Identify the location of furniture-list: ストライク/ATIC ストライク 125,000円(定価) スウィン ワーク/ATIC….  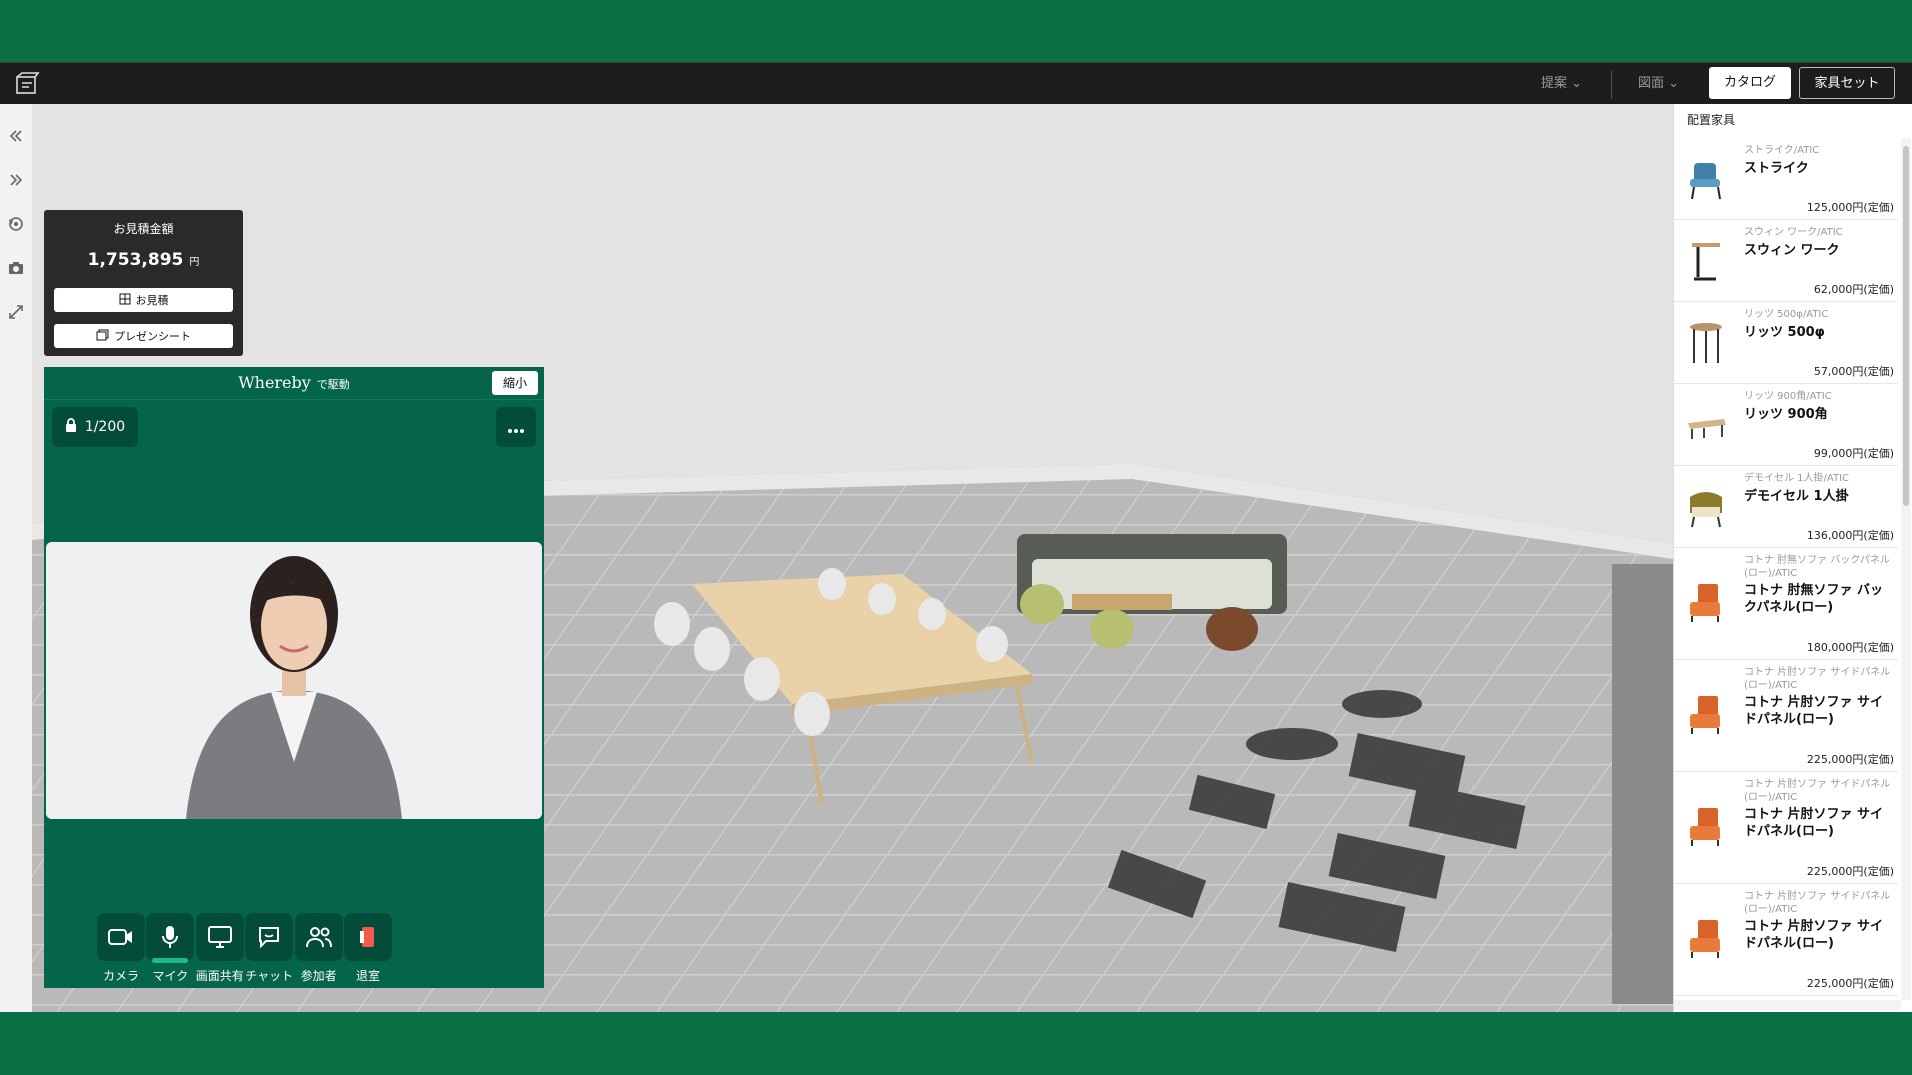
(1786, 567).